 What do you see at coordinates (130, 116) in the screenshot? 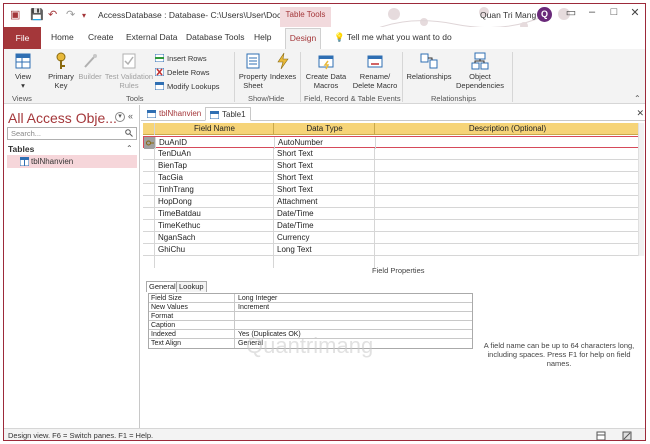
I see `collapse-pane-icon: «` at bounding box center [130, 116].